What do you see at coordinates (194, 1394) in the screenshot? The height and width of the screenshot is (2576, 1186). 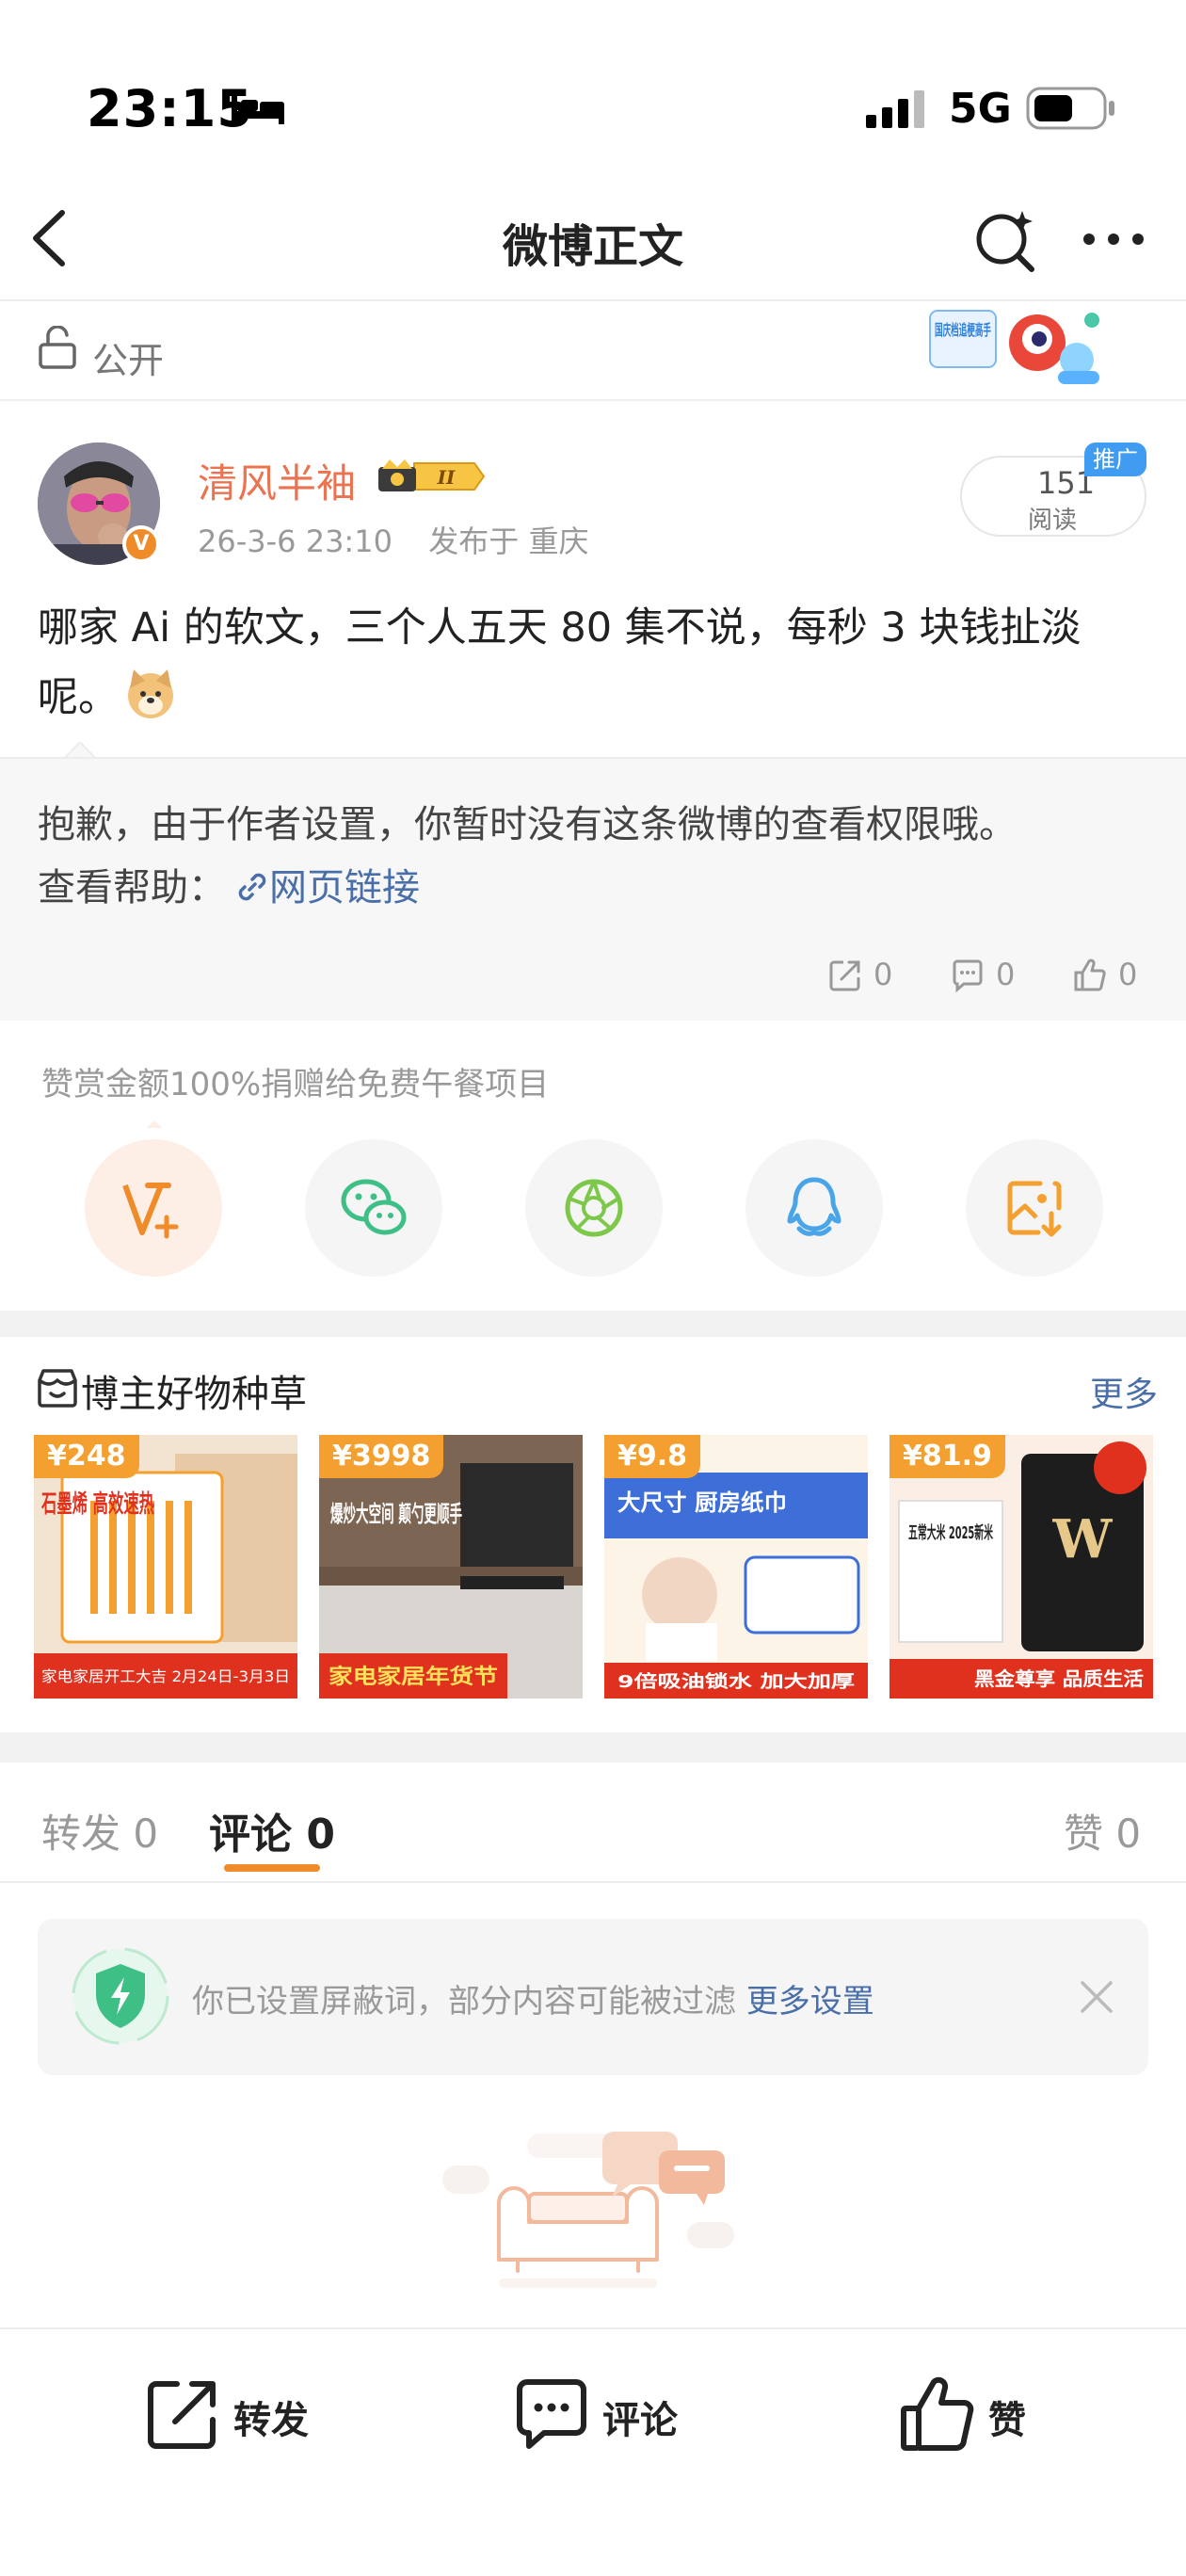 I see `goods-title: 博主好物种草` at bounding box center [194, 1394].